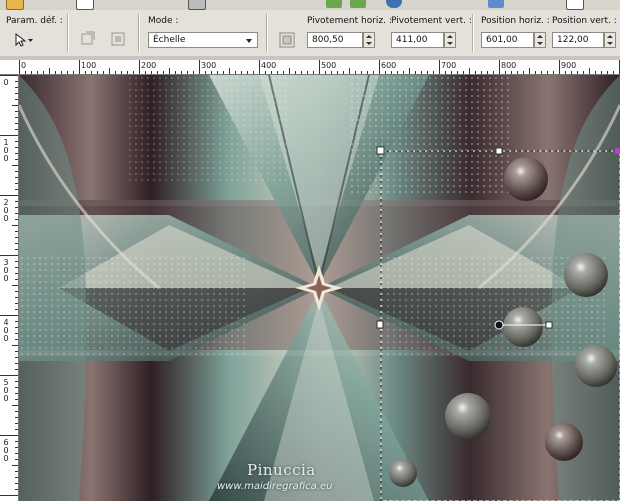 This screenshot has height=501, width=620. Describe the element at coordinates (249, 41) in the screenshot. I see `chevron-down-icon` at that location.